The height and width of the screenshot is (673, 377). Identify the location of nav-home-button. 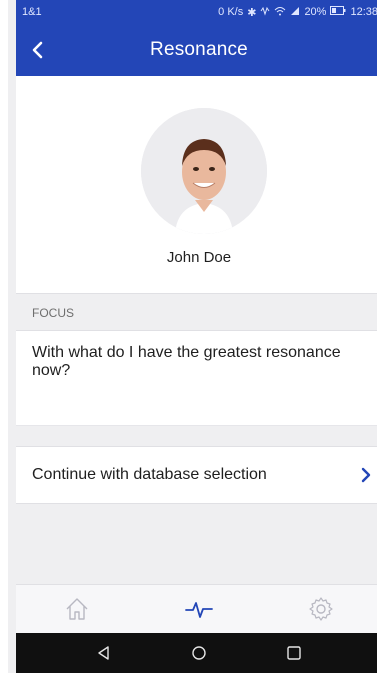
(77, 609).